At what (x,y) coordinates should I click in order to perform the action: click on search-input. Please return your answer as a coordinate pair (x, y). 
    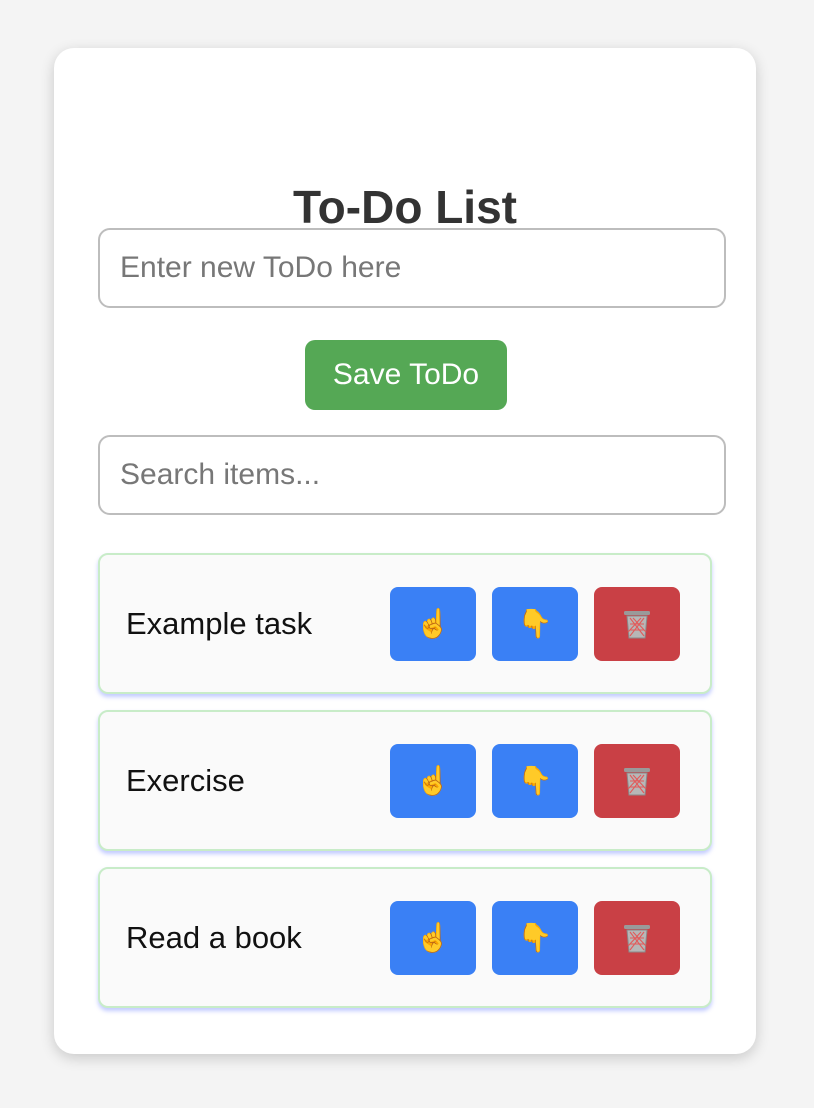
    Looking at the image, I should click on (412, 475).